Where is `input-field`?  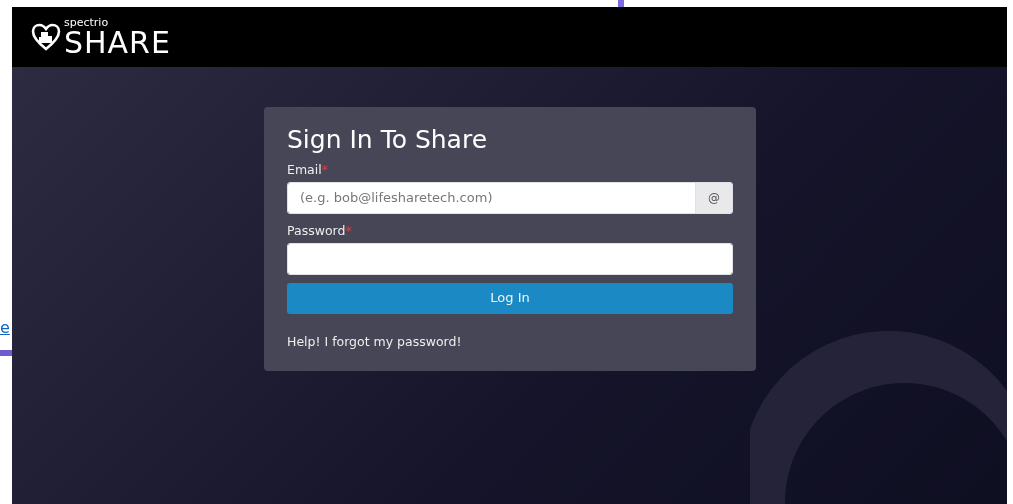
input-field is located at coordinates (510, 258).